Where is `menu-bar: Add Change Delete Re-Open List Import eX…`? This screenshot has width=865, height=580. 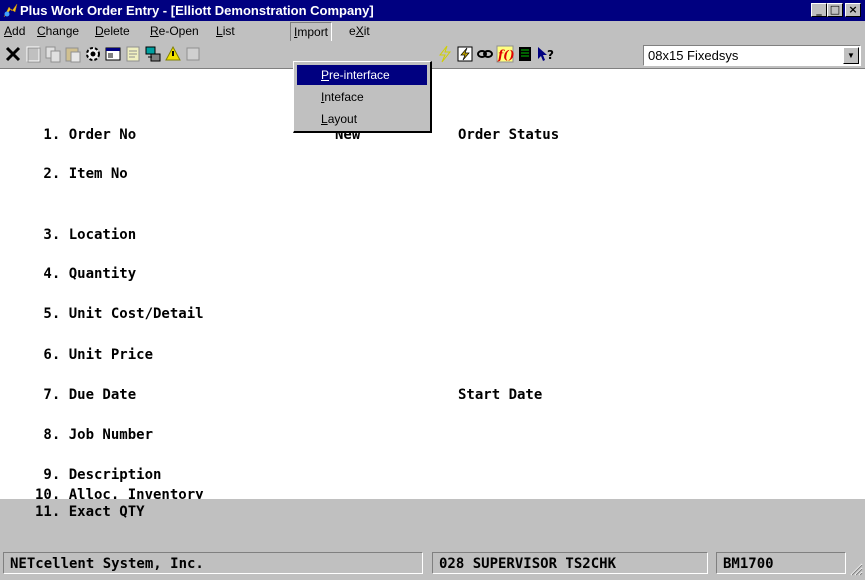 menu-bar: Add Change Delete Re-Open List Import eX… is located at coordinates (432, 31).